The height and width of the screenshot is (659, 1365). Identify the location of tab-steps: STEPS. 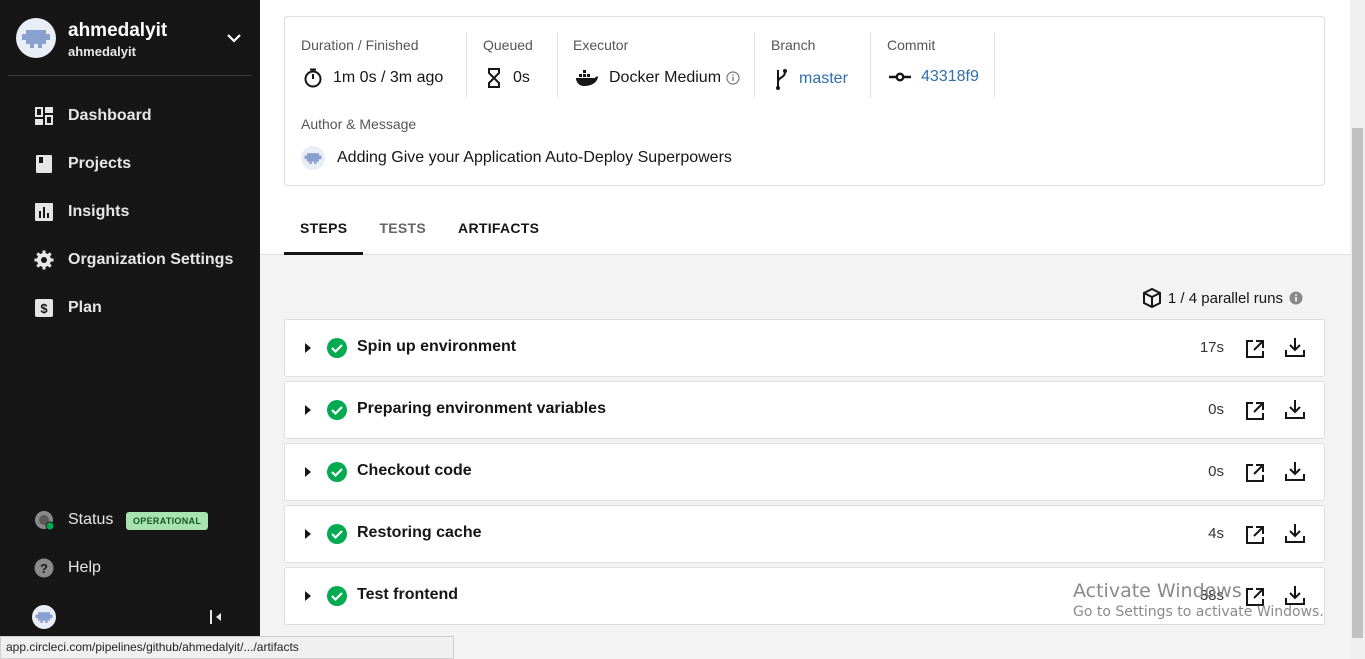
(324, 231).